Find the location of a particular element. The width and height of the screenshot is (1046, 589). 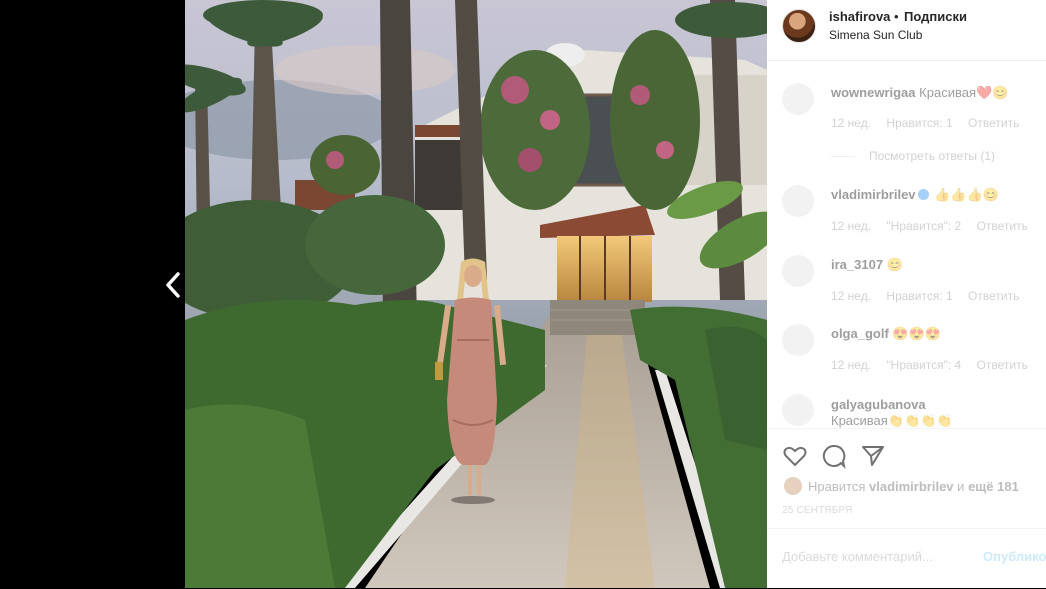

liker-username: vladimirbrilev is located at coordinates (911, 486).